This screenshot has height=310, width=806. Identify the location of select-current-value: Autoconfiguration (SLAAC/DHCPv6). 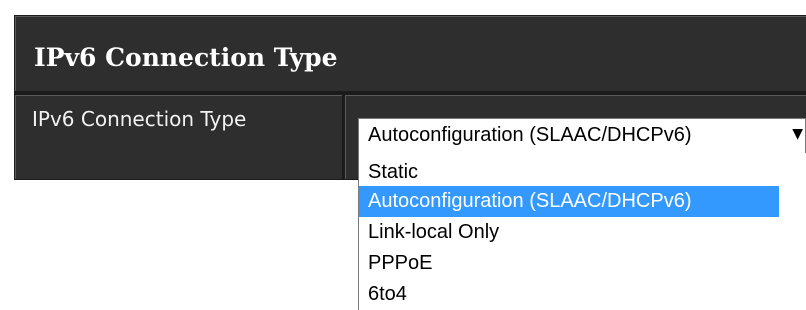
(530, 135).